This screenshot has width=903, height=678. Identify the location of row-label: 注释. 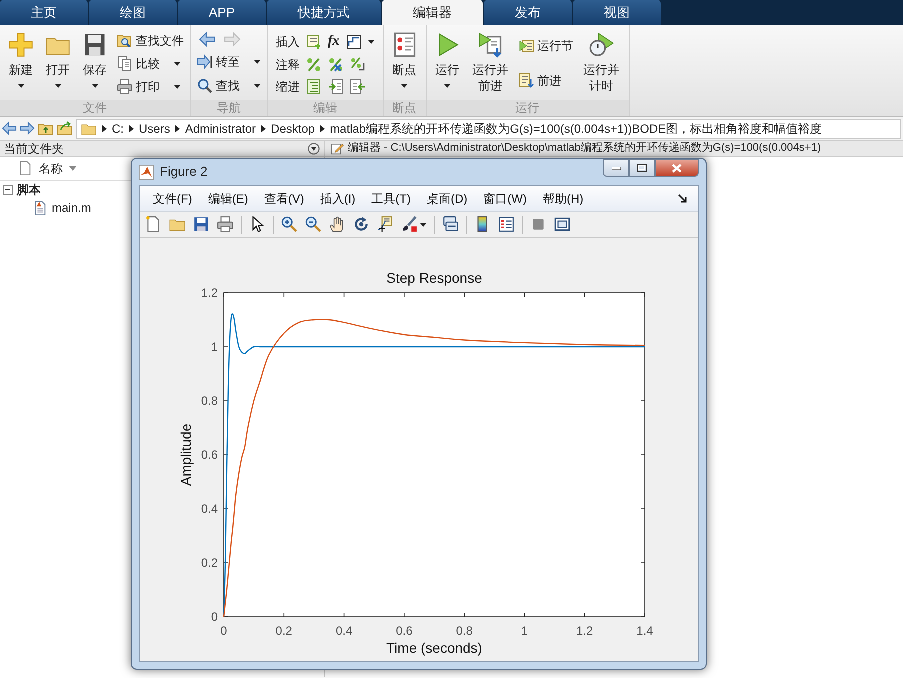
(288, 65).